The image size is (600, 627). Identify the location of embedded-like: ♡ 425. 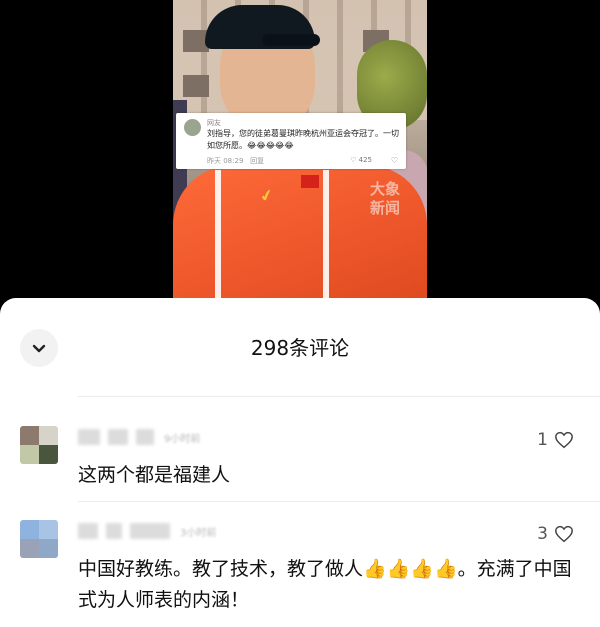
(361, 160).